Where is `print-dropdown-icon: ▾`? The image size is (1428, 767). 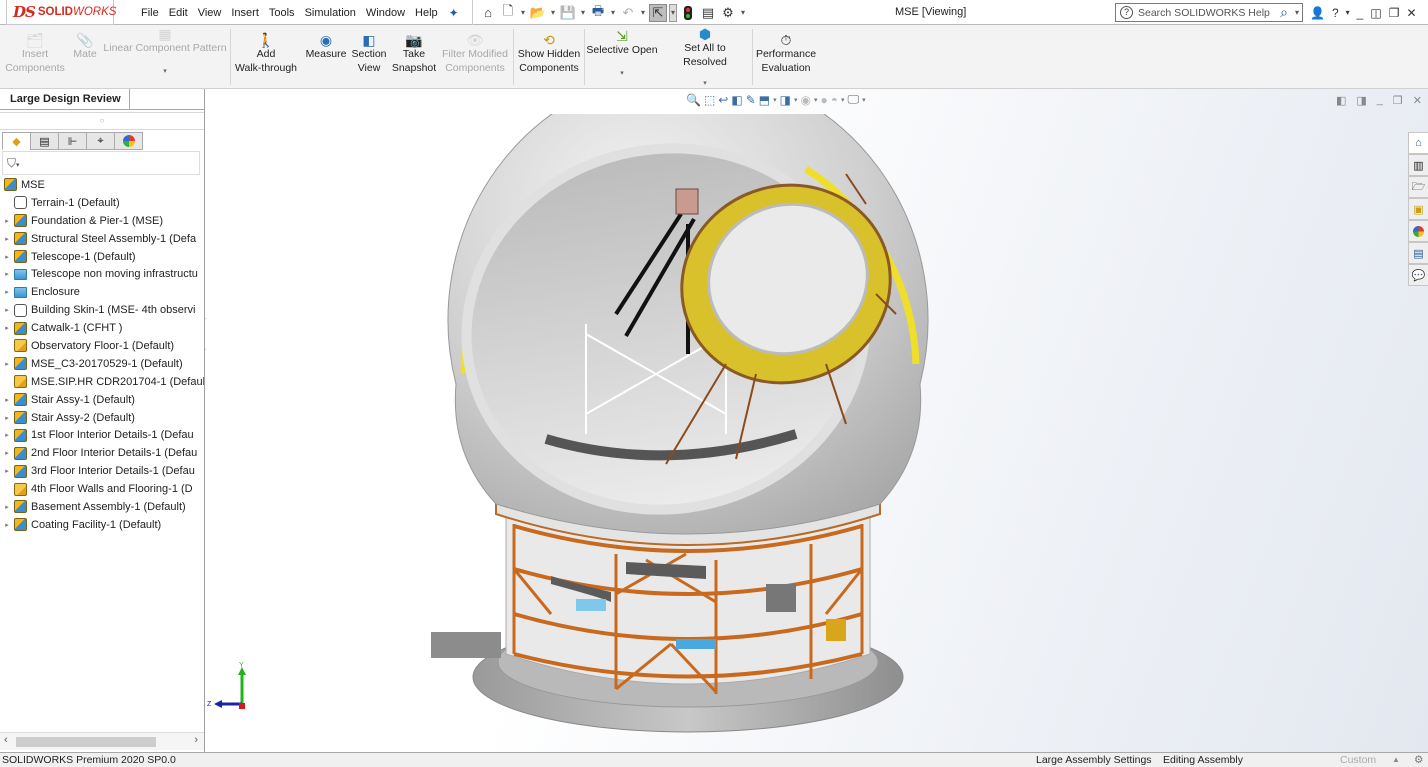 print-dropdown-icon: ▾ is located at coordinates (613, 12).